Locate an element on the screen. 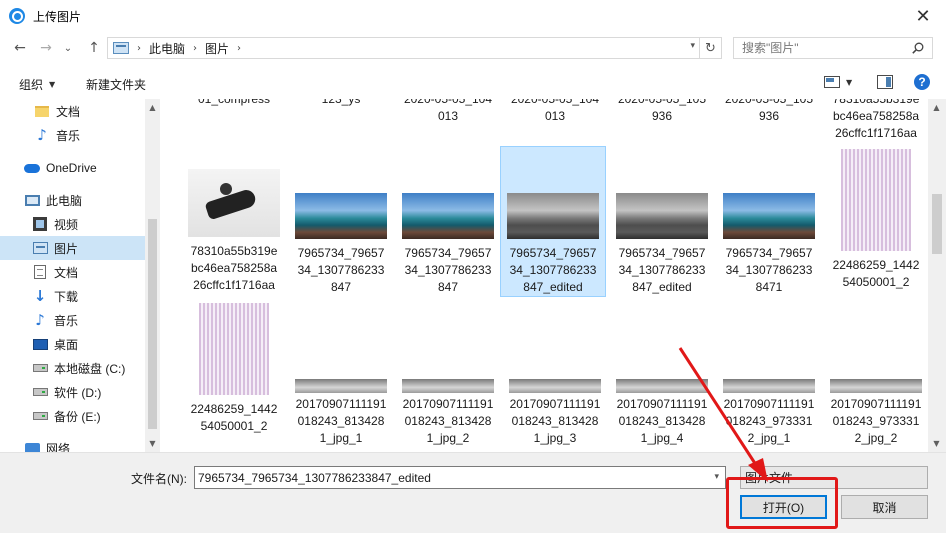  organize-button: 组织 ▼ is located at coordinates (37, 84).